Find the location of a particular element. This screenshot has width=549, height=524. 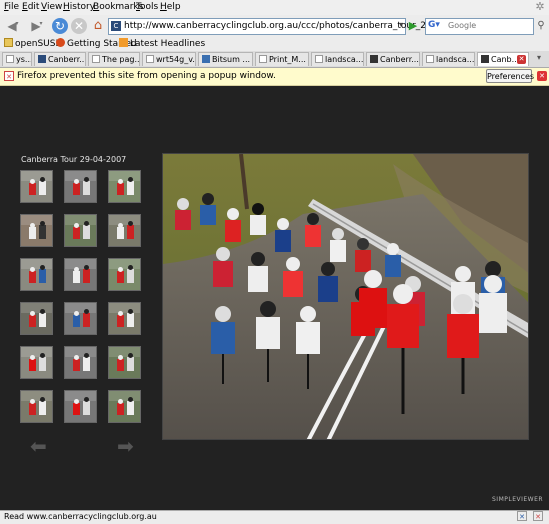

search-magnifier-icon: ⚲ is located at coordinates (541, 25).